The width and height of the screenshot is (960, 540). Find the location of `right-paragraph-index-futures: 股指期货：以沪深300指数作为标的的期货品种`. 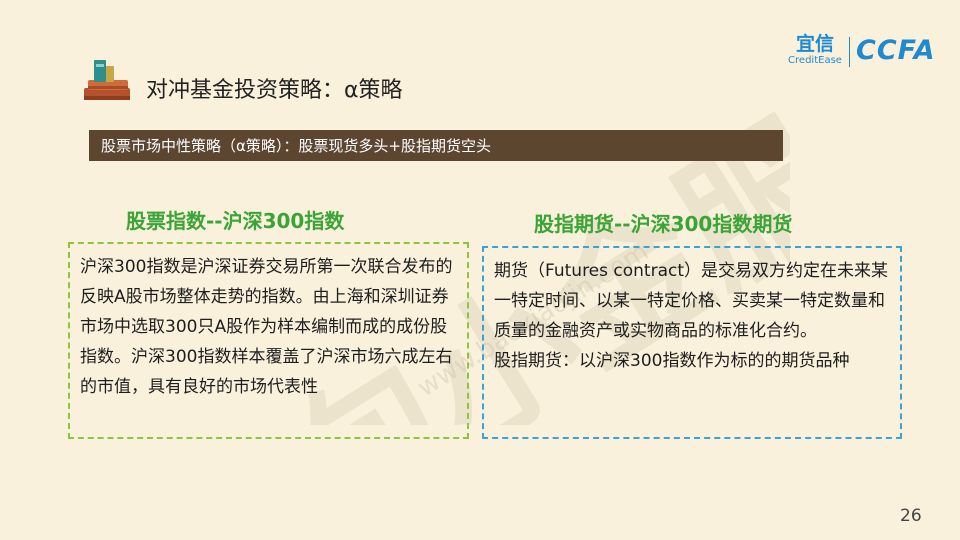

right-paragraph-index-futures: 股指期货：以沪深300指数作为标的的期货品种 is located at coordinates (672, 361).